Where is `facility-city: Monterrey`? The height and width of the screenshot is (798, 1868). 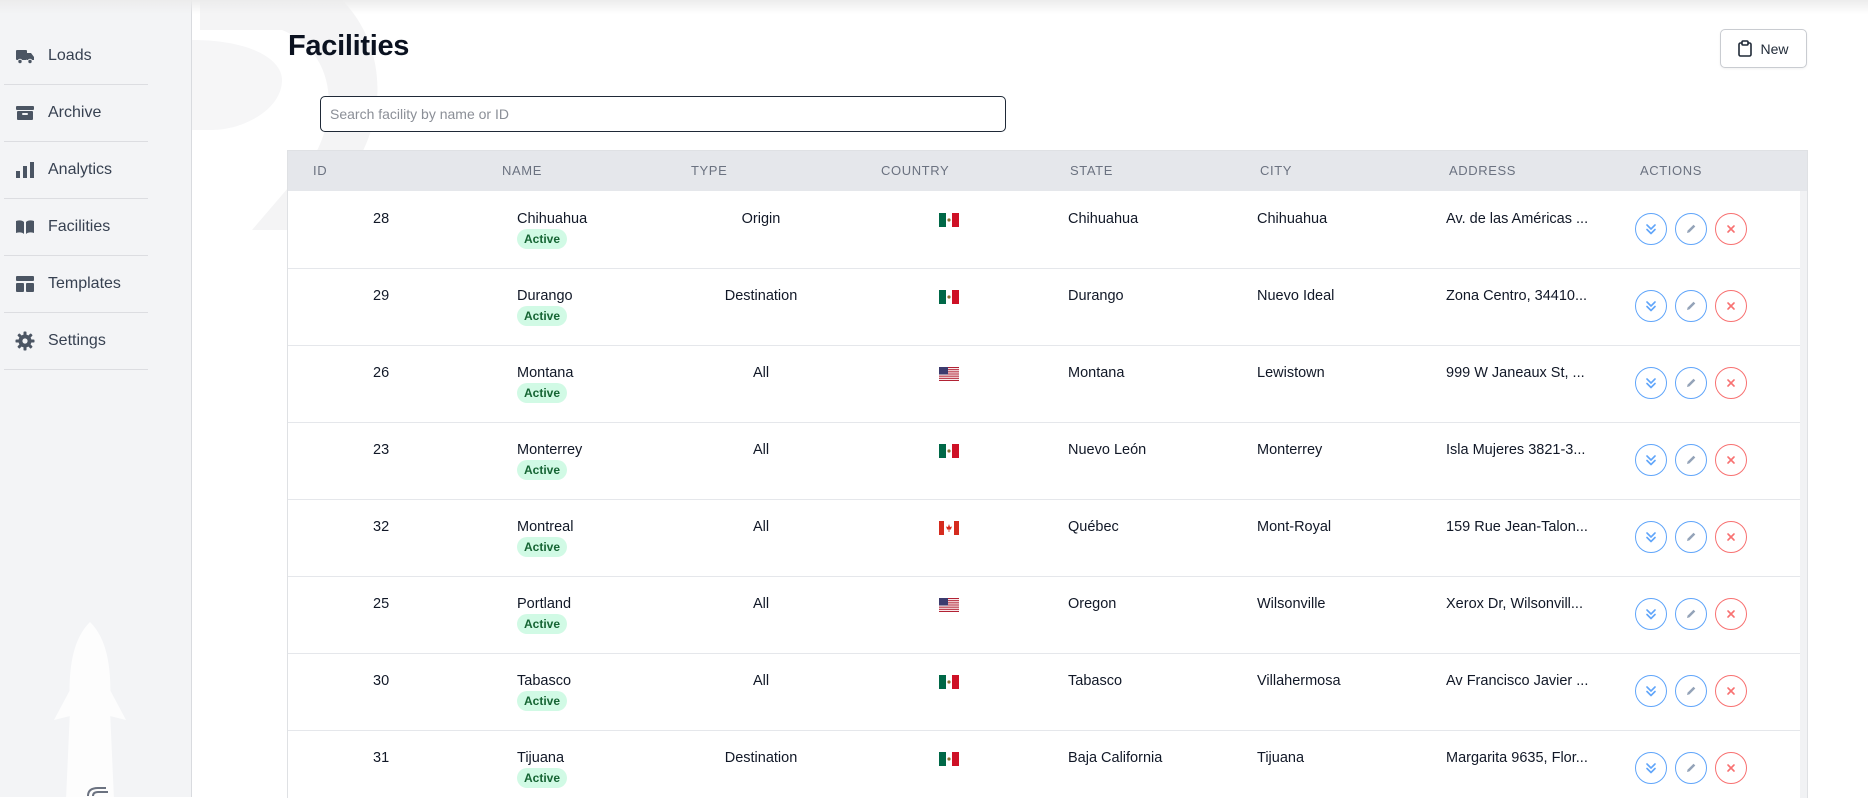
facility-city: Monterrey is located at coordinates (1290, 450).